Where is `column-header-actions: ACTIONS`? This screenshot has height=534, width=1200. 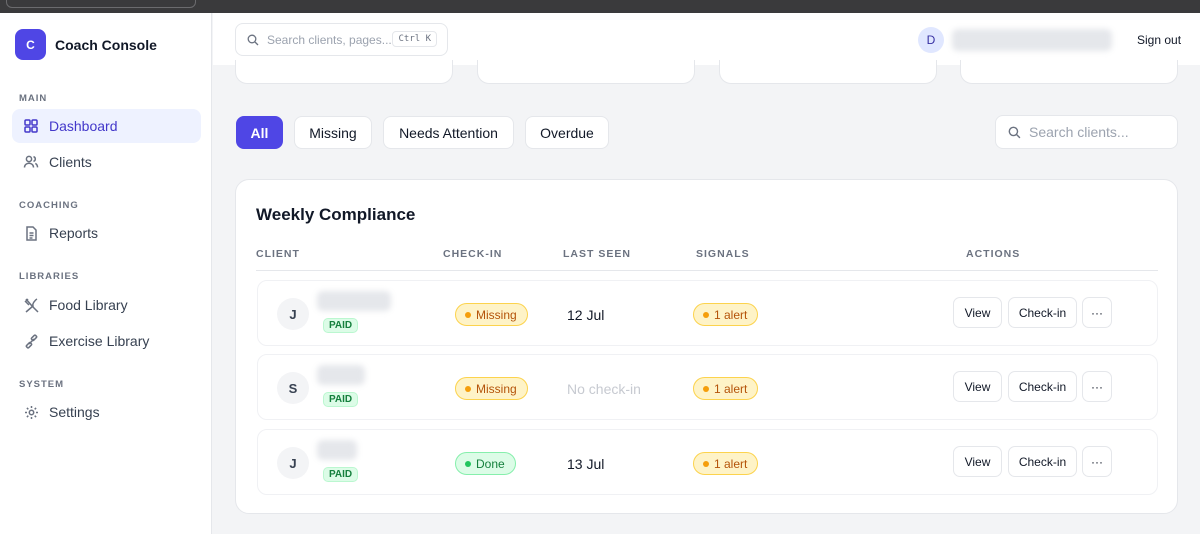 column-header-actions: ACTIONS is located at coordinates (993, 254).